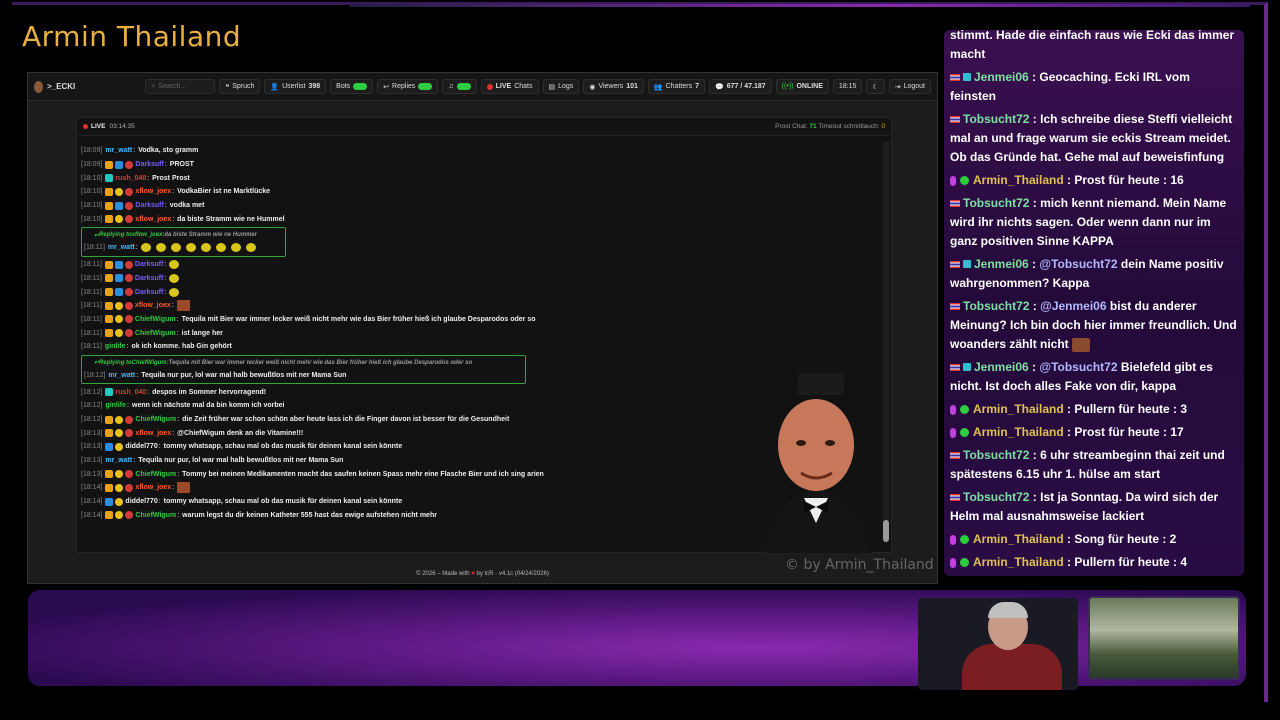 This screenshot has height=720, width=1280. I want to click on image-emote-icon, so click(184, 488).